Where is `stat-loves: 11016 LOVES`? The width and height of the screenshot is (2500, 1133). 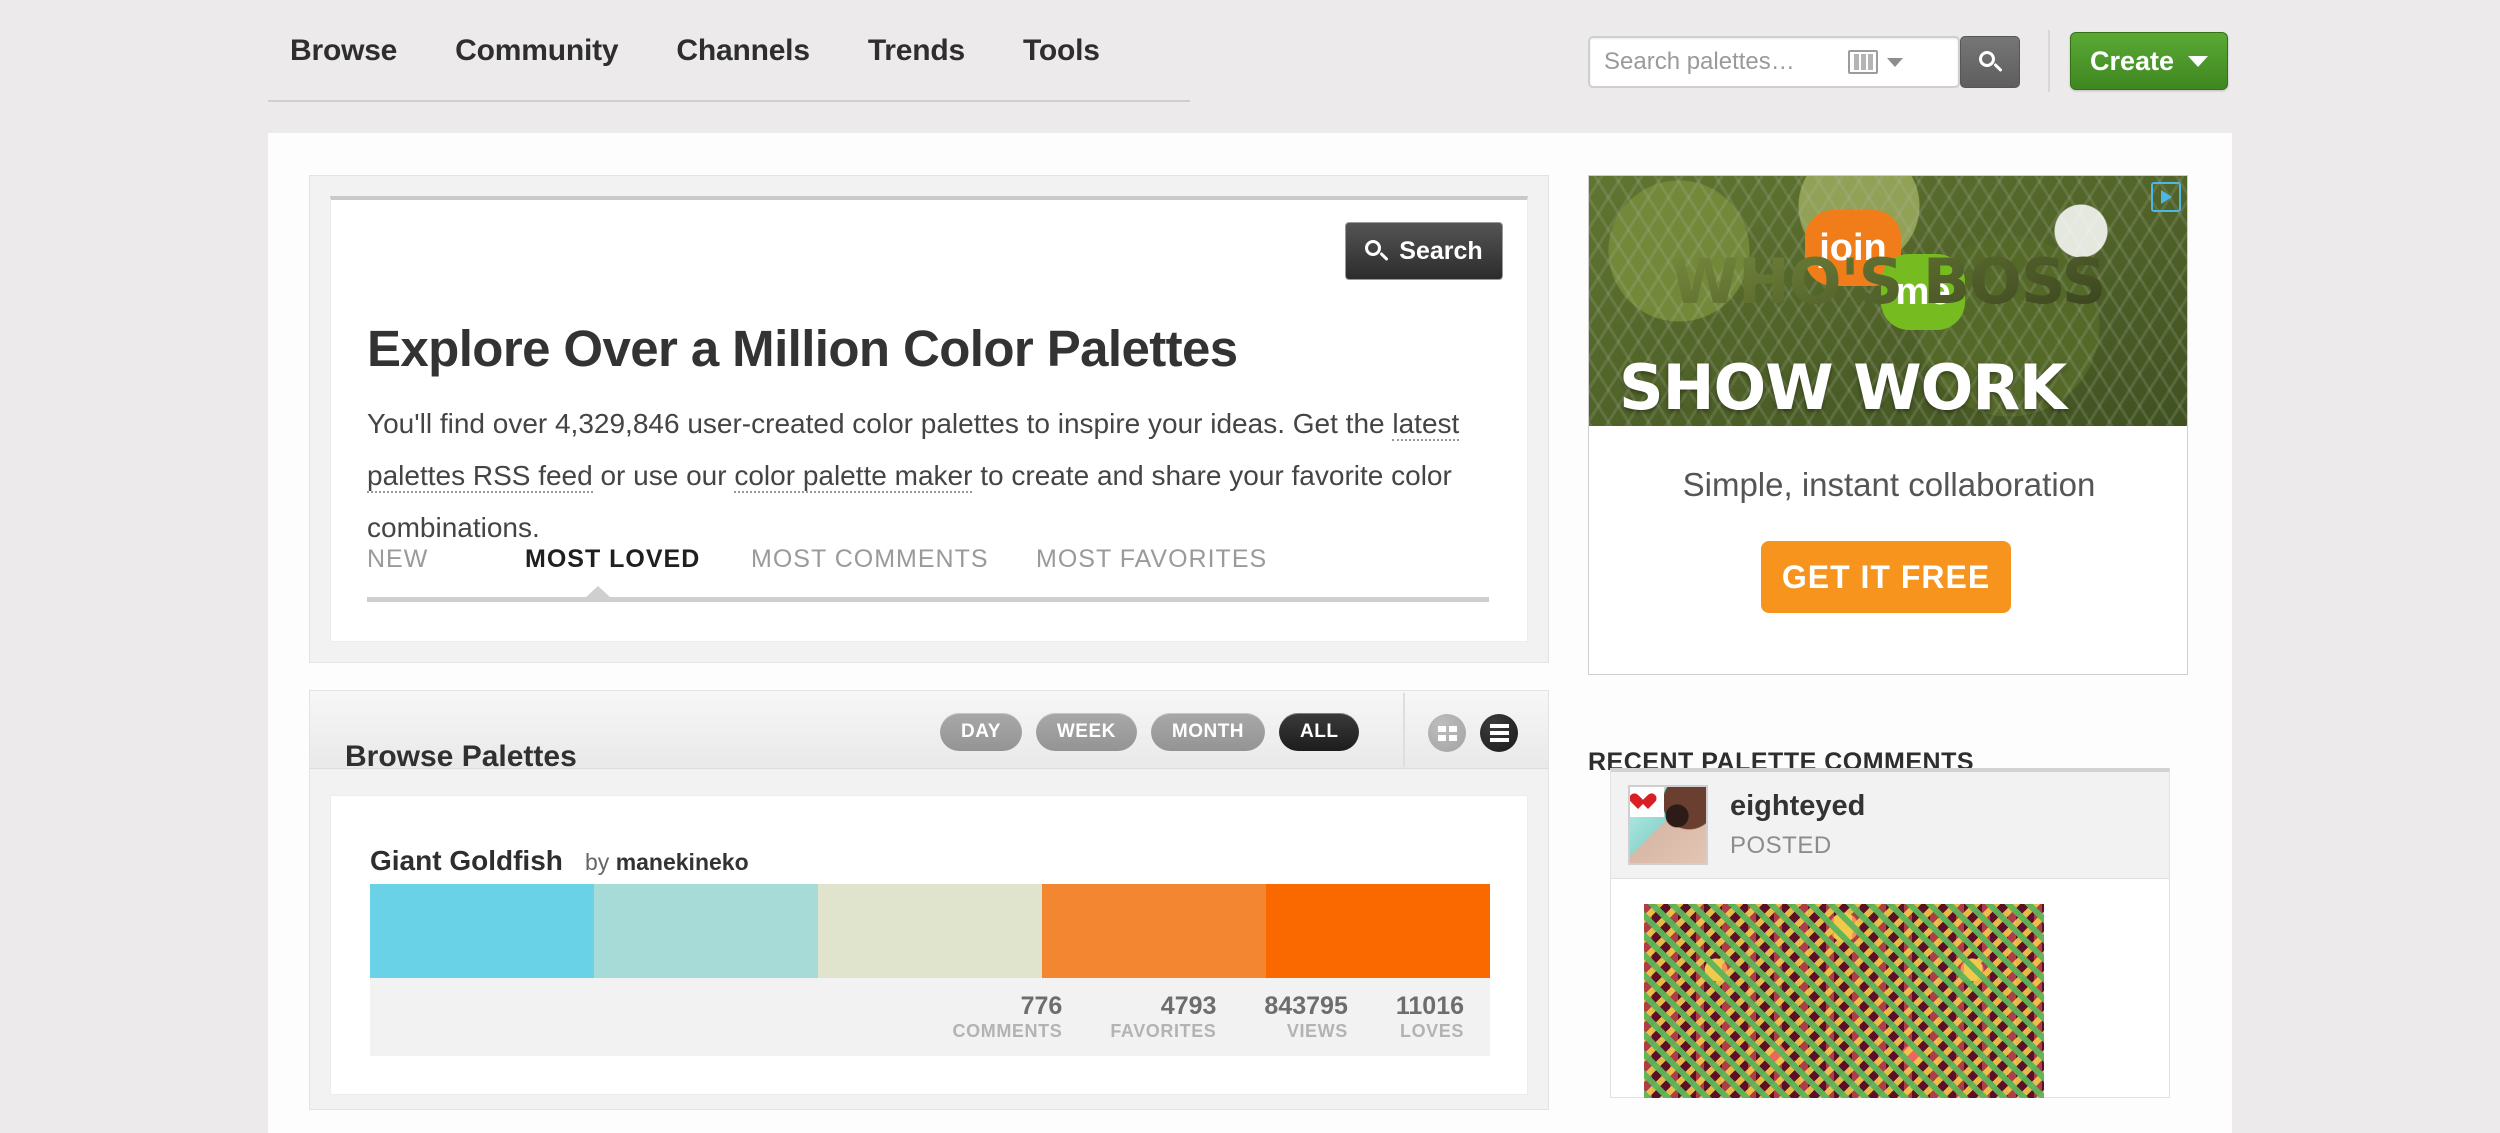
stat-loves: 11016 LOVES is located at coordinates (1430, 1017).